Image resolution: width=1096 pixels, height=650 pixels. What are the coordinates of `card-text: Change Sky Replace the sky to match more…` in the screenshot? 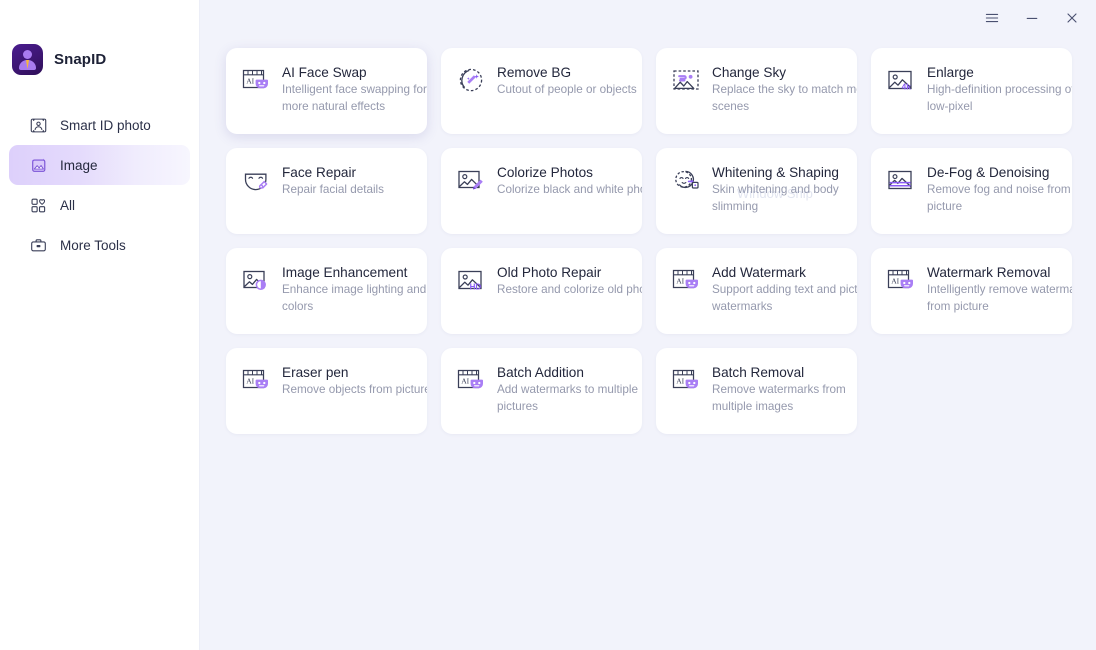 It's located at (784, 89).